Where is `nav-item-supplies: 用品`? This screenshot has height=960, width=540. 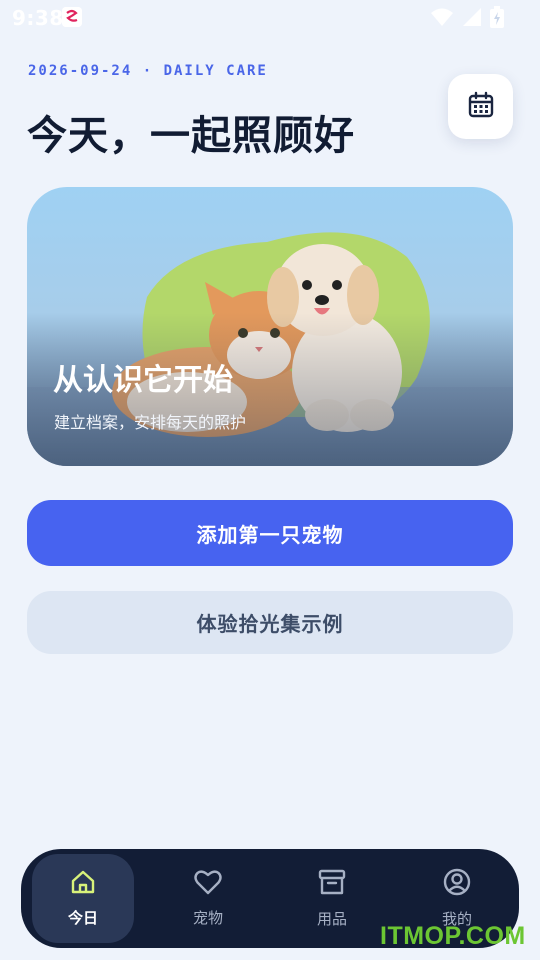
nav-item-supplies: 用品 is located at coordinates (332, 898).